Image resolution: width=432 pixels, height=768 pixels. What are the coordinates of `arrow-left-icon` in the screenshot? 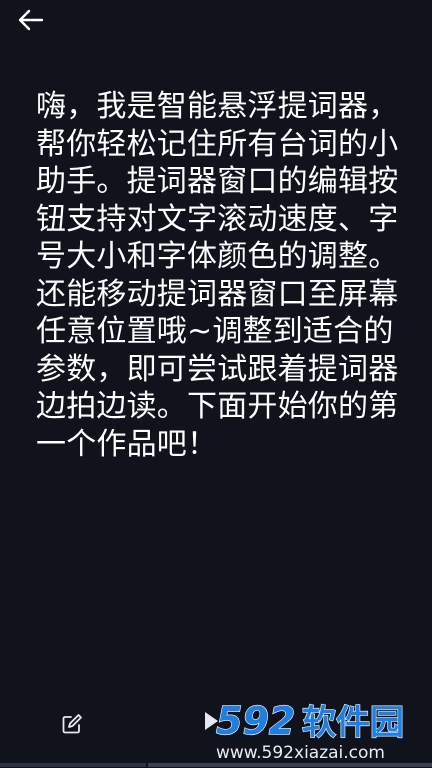 It's located at (31, 20).